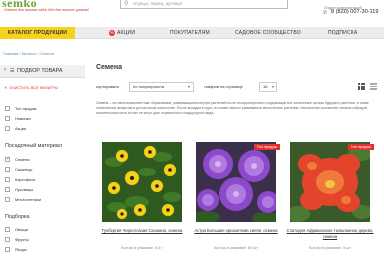 This screenshot has height=256, width=384. What do you see at coordinates (149, 86) in the screenshot?
I see `sort-value: по популярности` at bounding box center [149, 86].